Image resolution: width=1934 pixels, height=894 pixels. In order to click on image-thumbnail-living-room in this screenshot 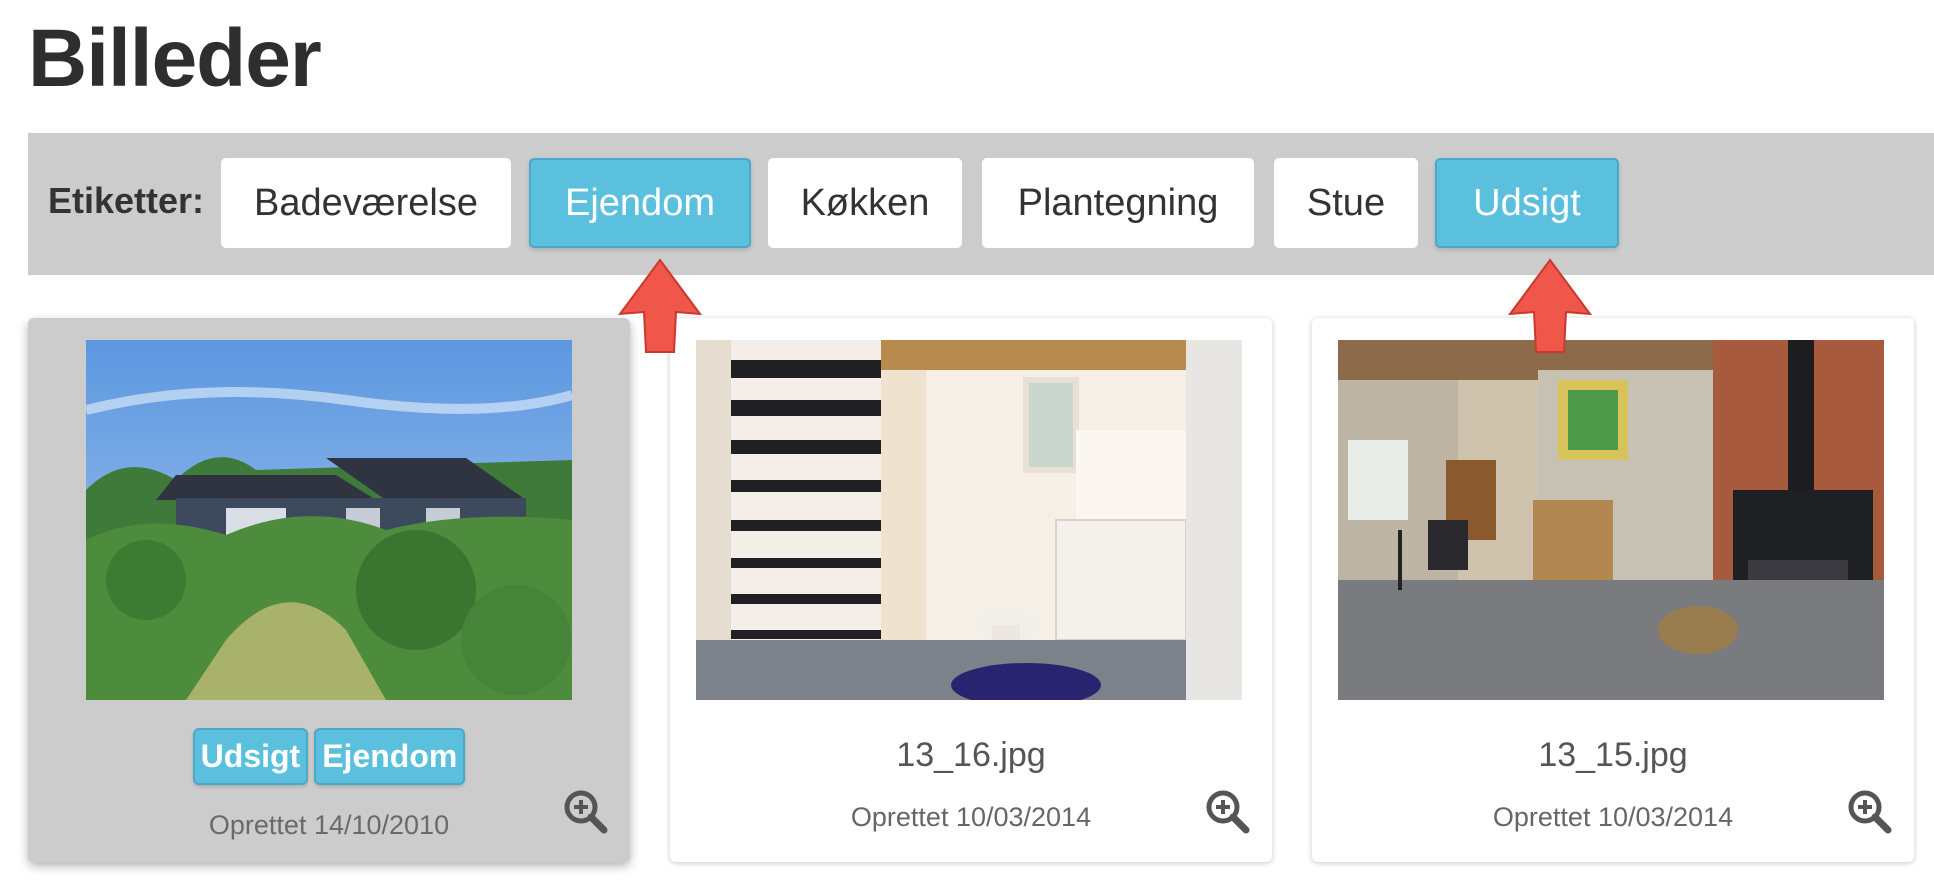, I will do `click(1611, 520)`.